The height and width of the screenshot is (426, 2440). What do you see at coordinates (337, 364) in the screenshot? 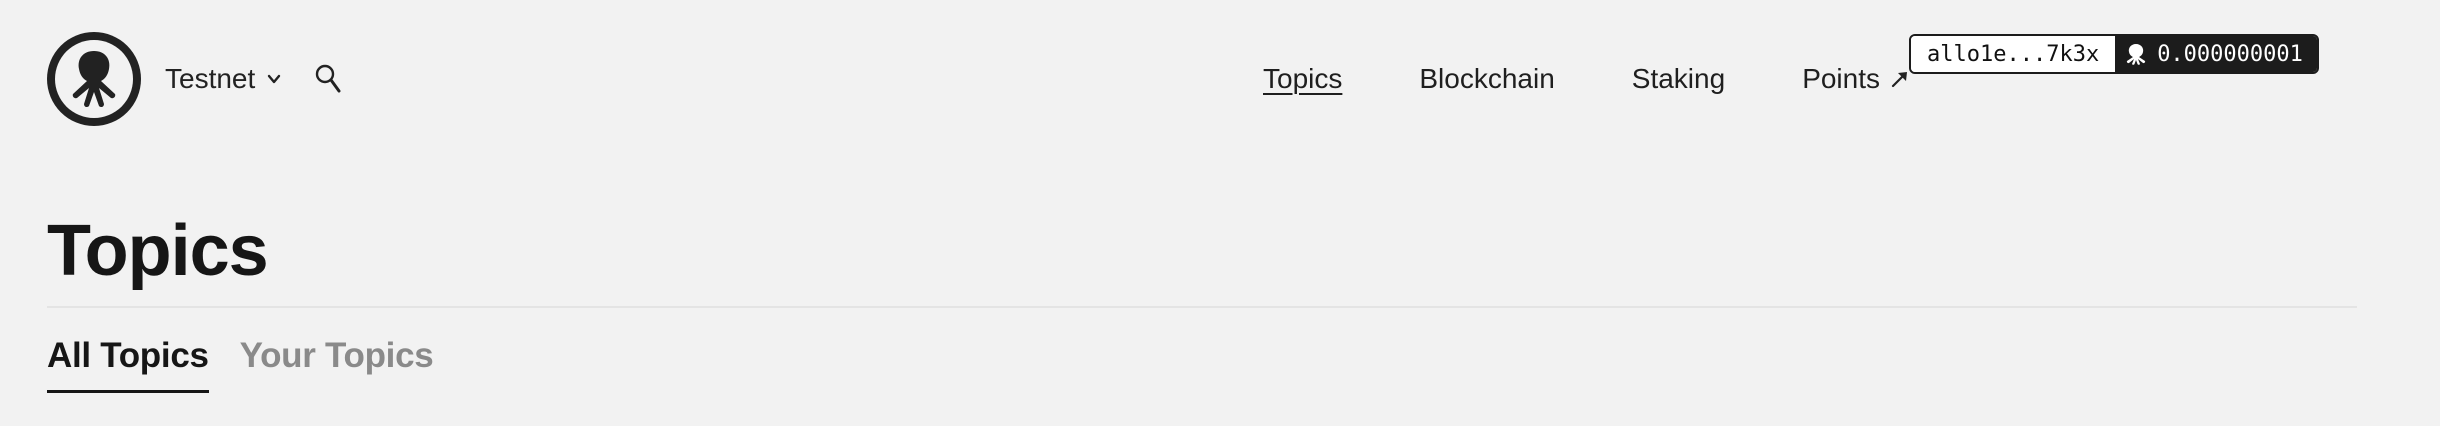
I see `tab-your-topics: Your Topics` at bounding box center [337, 364].